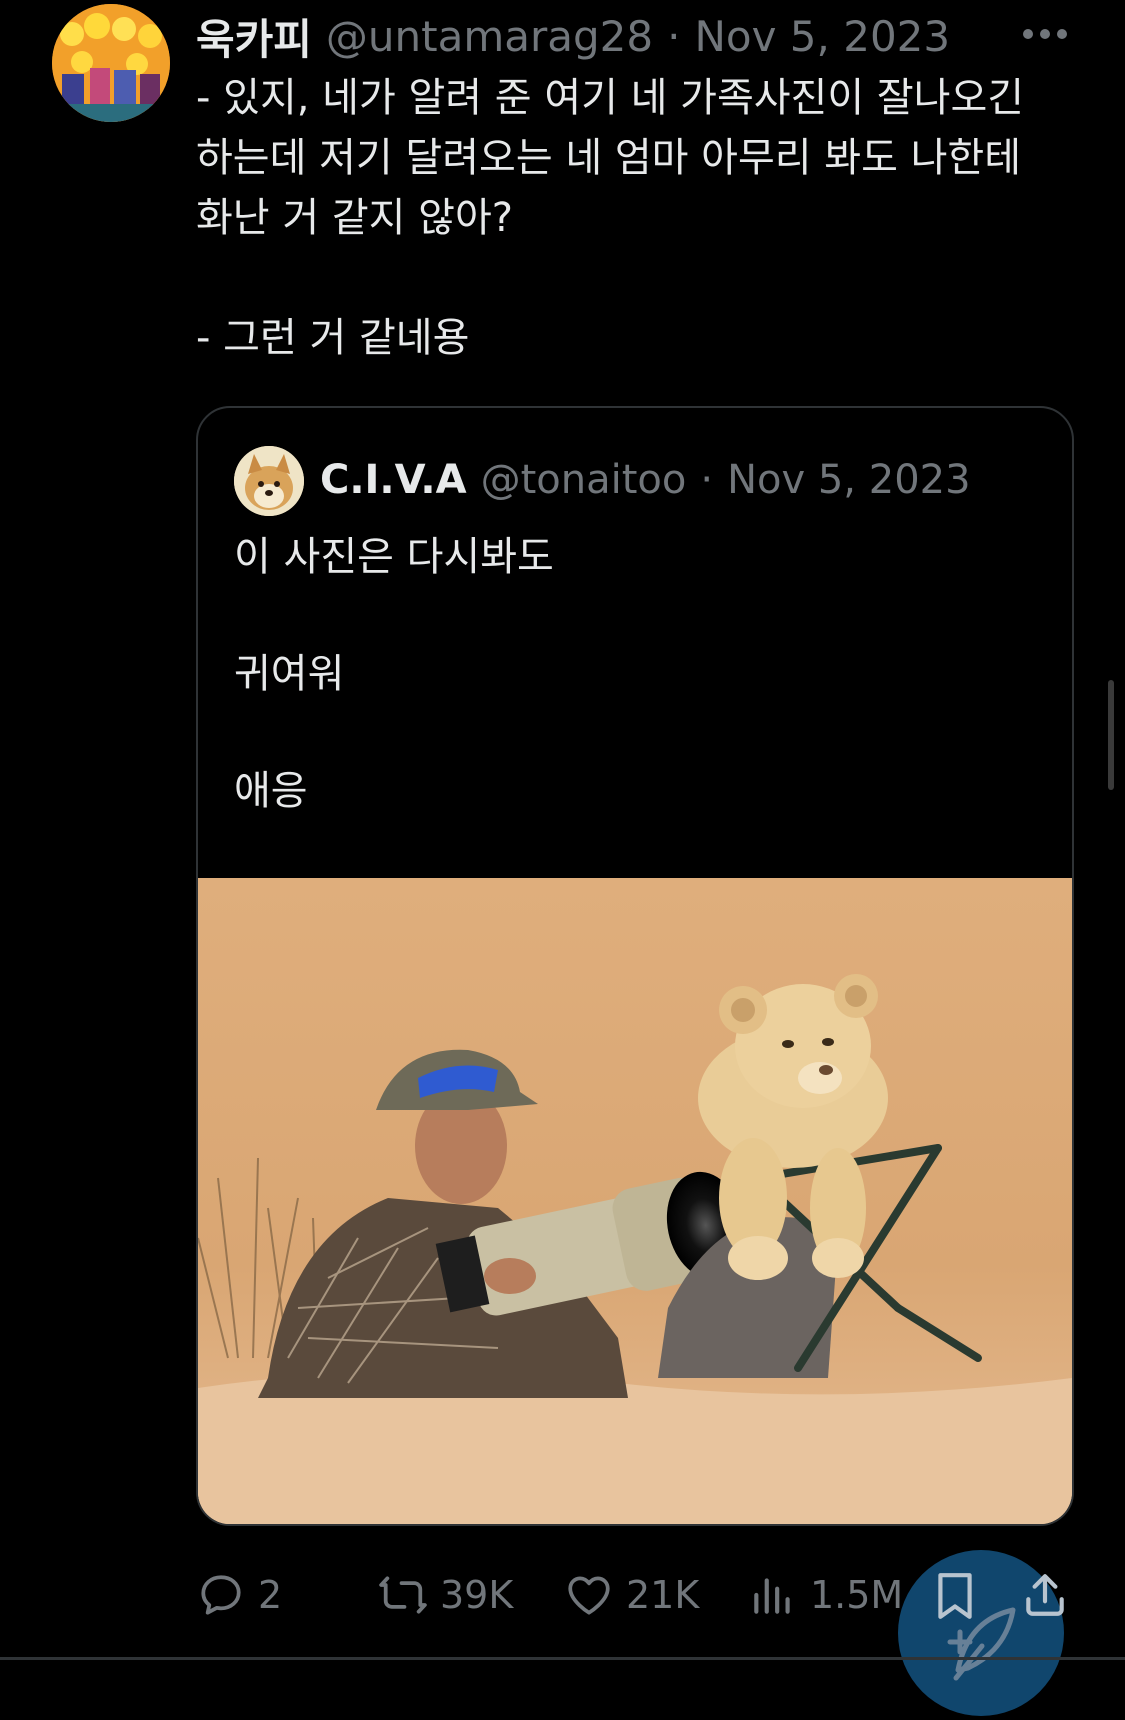 This screenshot has width=1125, height=1720. What do you see at coordinates (955, 1596) in the screenshot?
I see `bookmark-icon` at bounding box center [955, 1596].